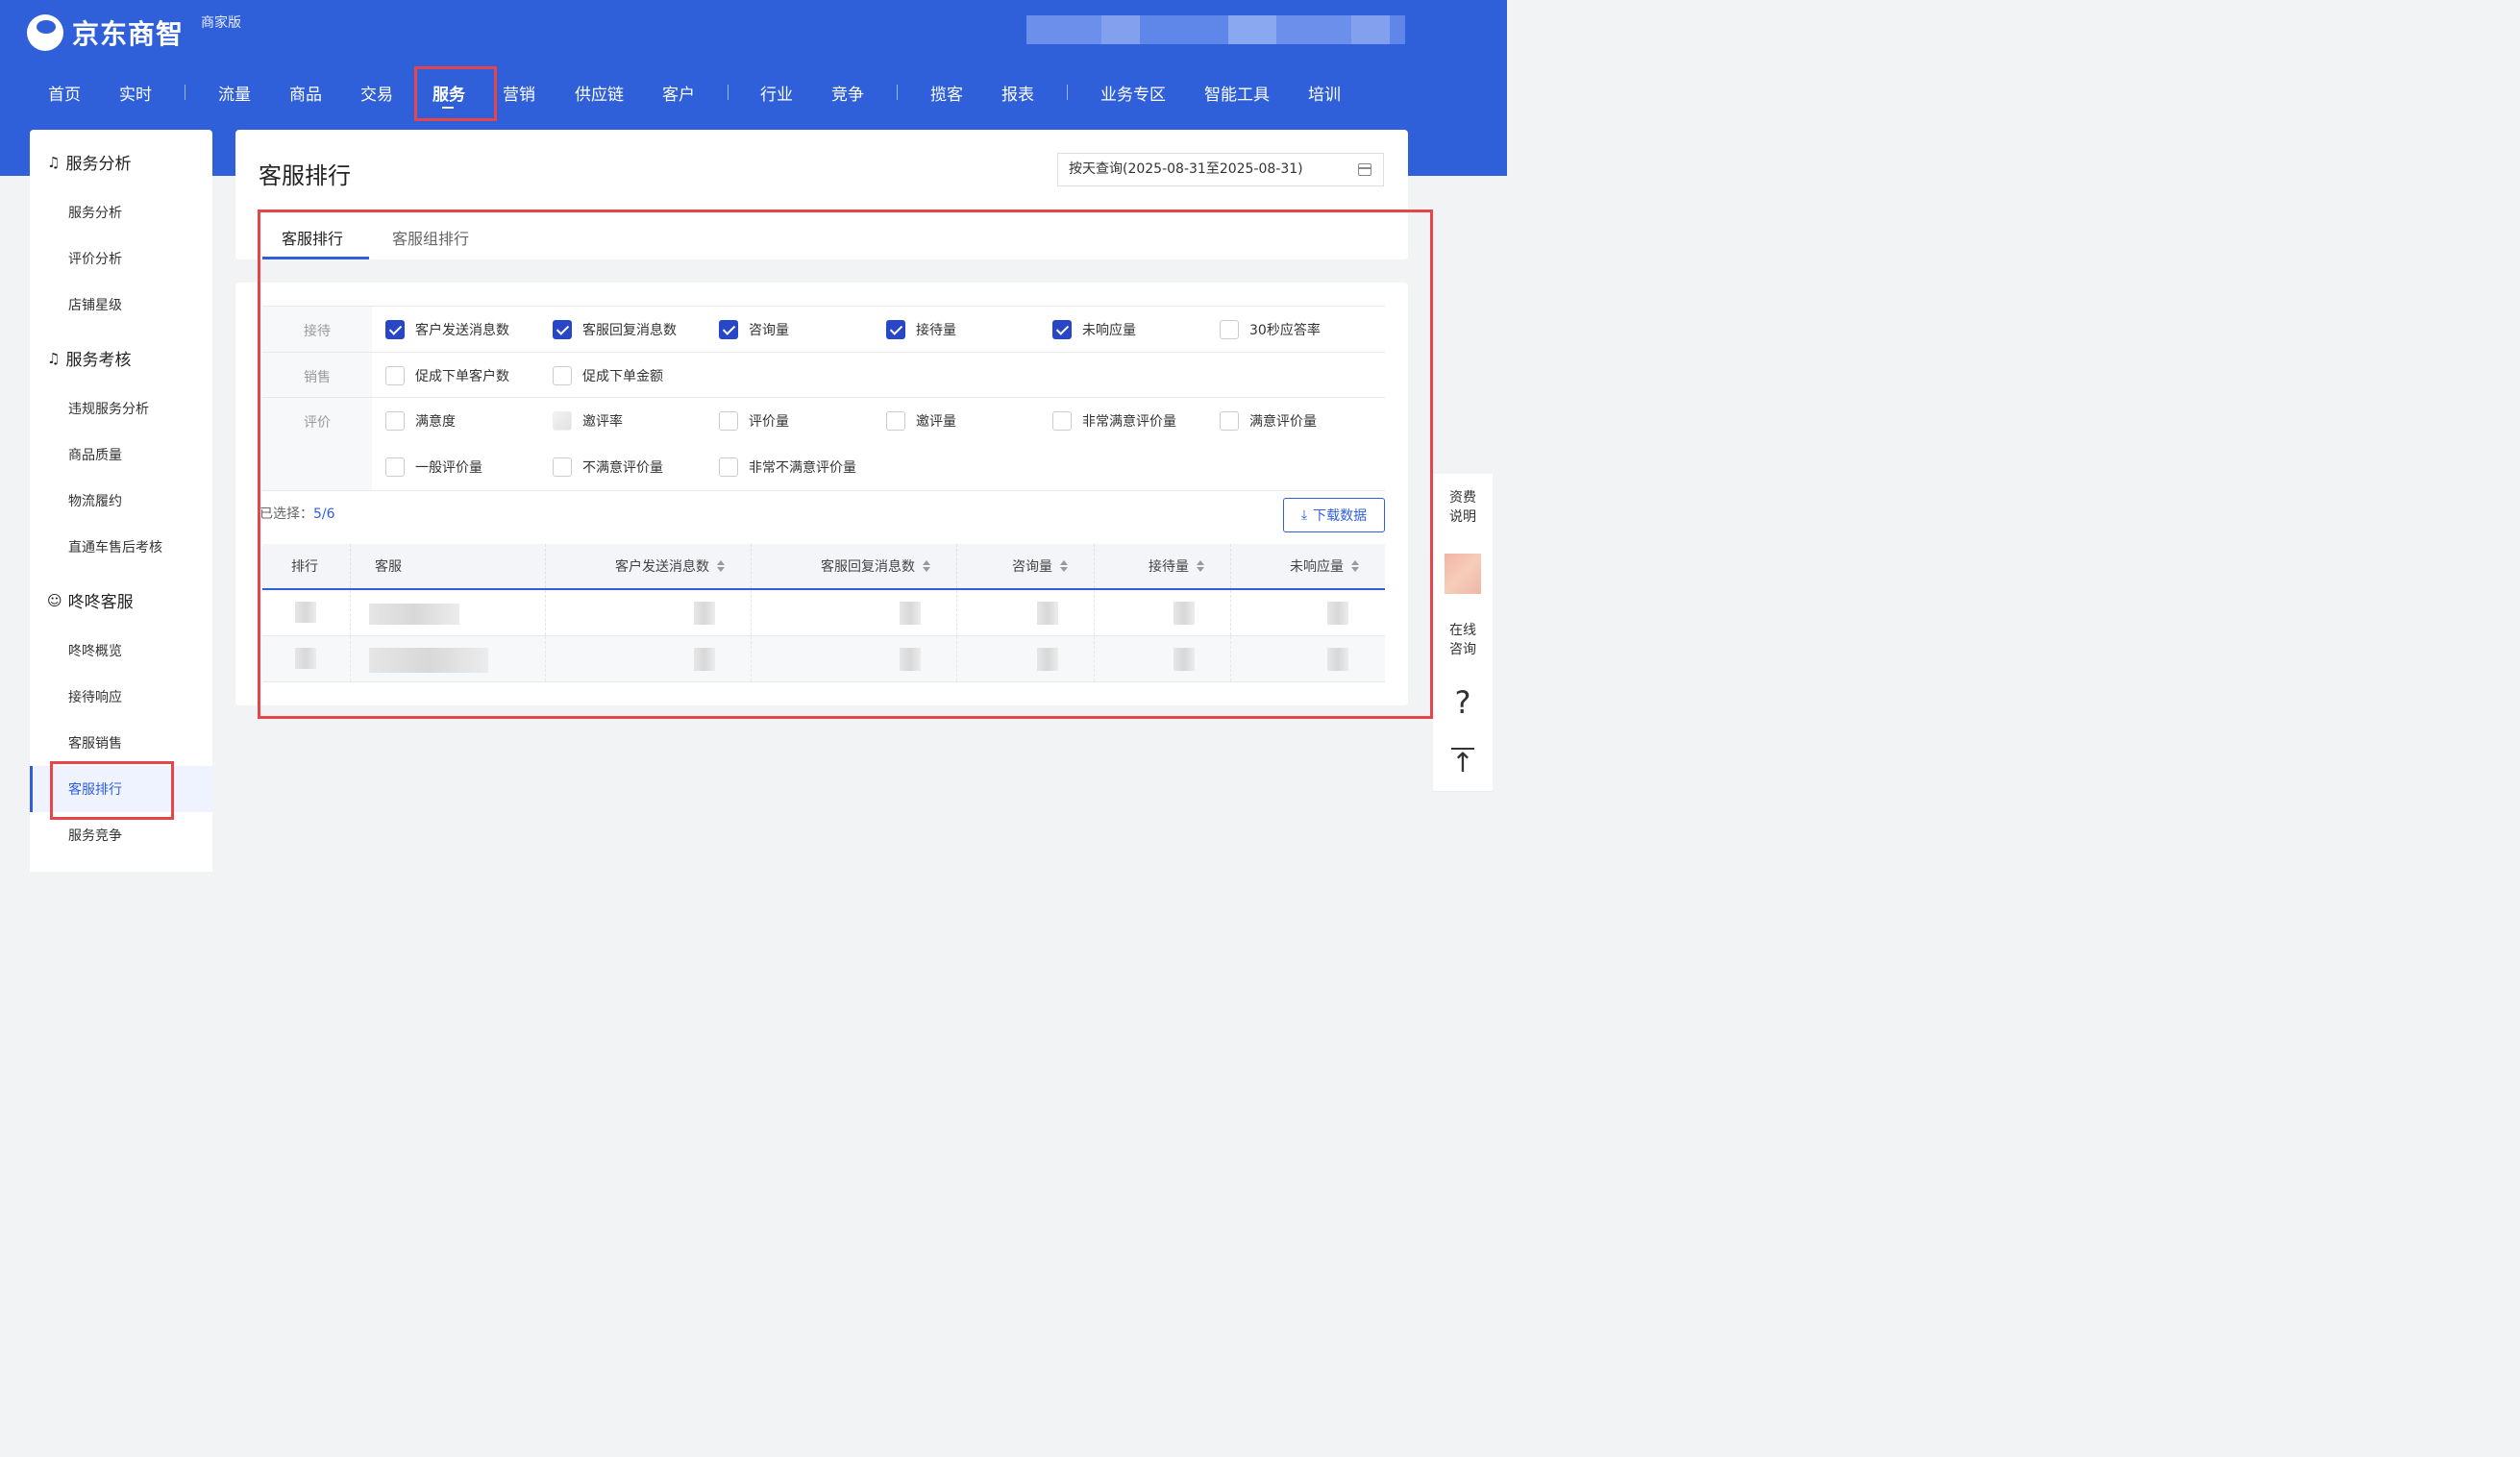 Image resolution: width=2520 pixels, height=1457 pixels. What do you see at coordinates (297, 513) in the screenshot?
I see `selected-count: 已选择：5/6` at bounding box center [297, 513].